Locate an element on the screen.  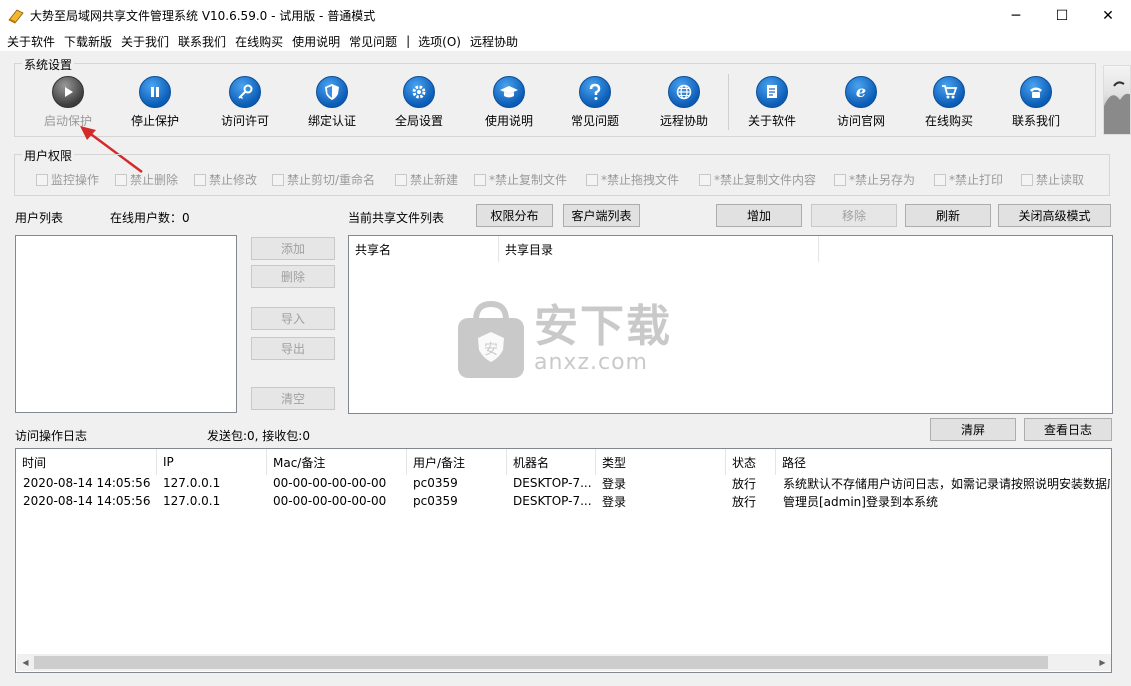
menu-instructions: 使用说明 is located at coordinates (316, 41).